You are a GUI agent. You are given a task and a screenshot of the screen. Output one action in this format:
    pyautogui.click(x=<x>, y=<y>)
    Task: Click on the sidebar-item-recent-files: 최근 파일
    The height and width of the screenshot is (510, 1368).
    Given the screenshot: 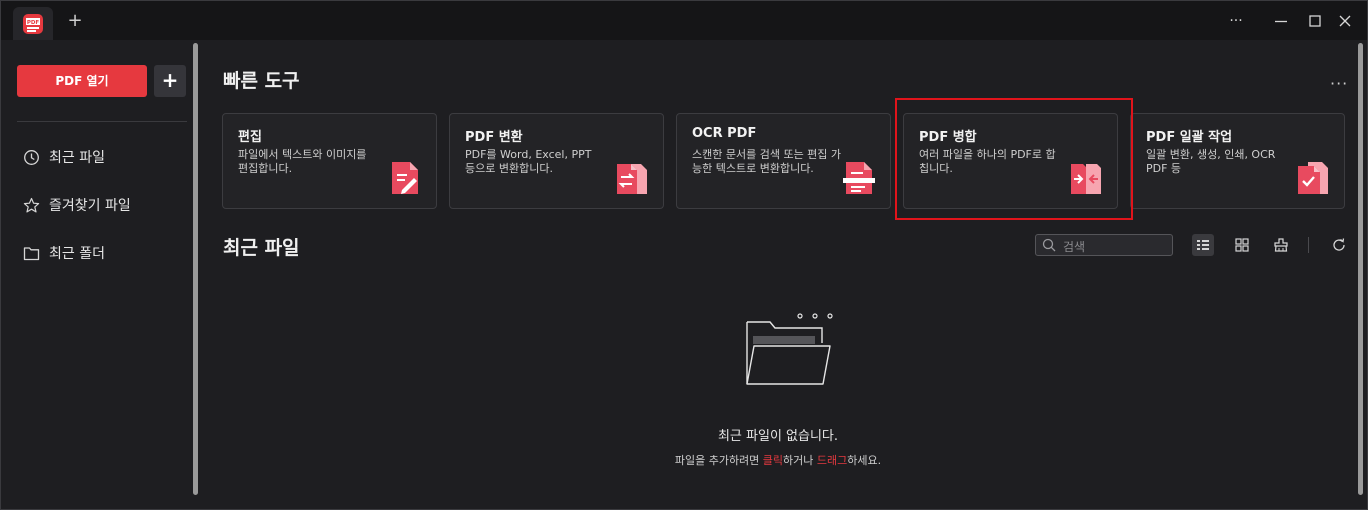 What is the action you would take?
    pyautogui.click(x=64, y=157)
    